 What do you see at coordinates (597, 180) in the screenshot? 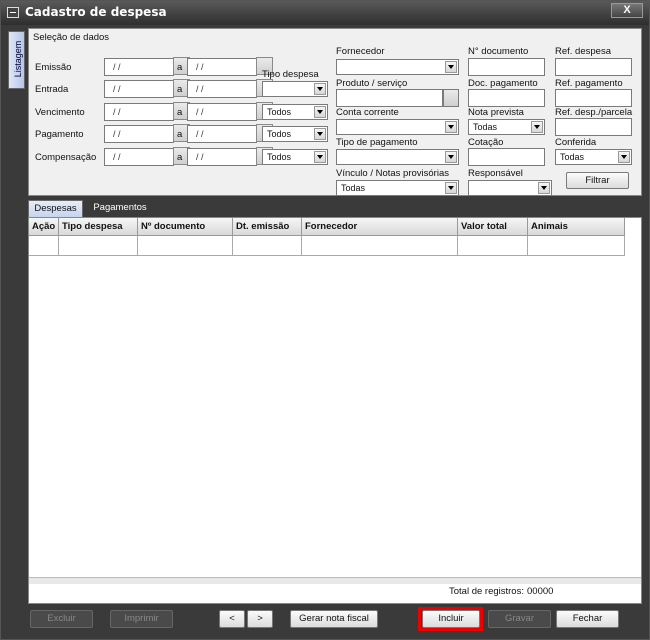
I see `filtrar-button: Filtrar` at bounding box center [597, 180].